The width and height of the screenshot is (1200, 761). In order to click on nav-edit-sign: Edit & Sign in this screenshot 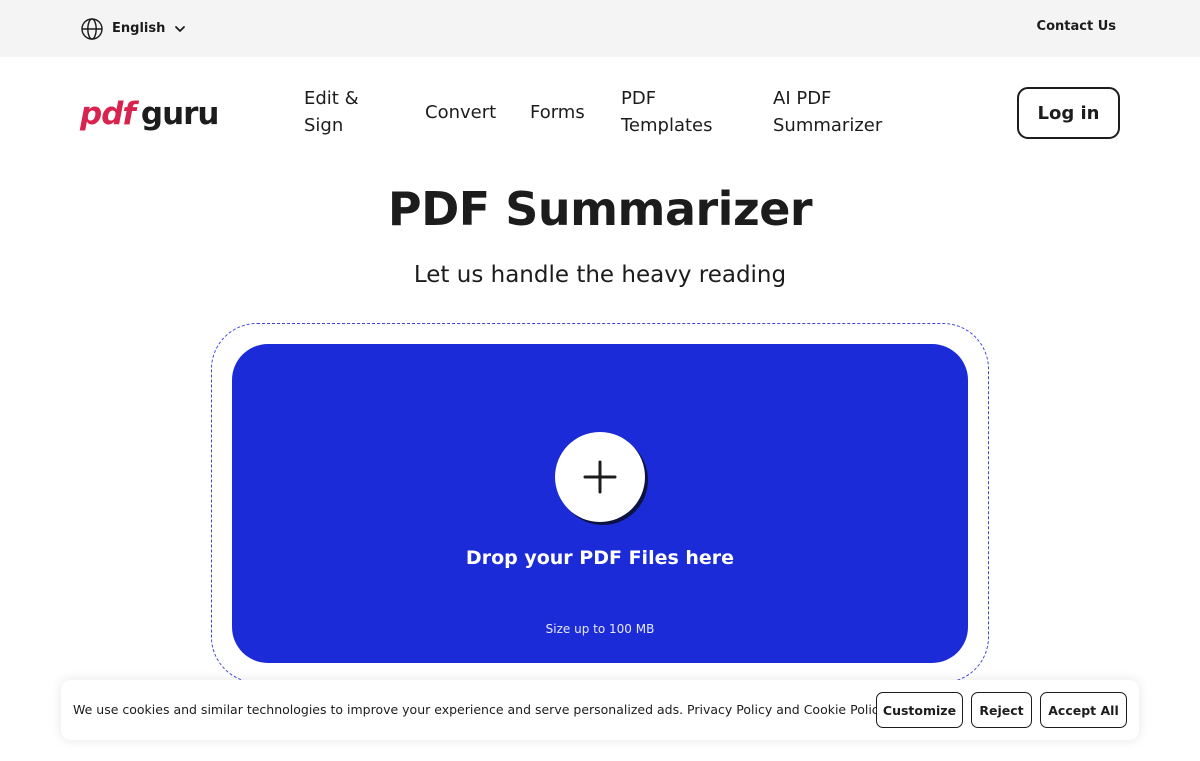, I will do `click(349, 112)`.